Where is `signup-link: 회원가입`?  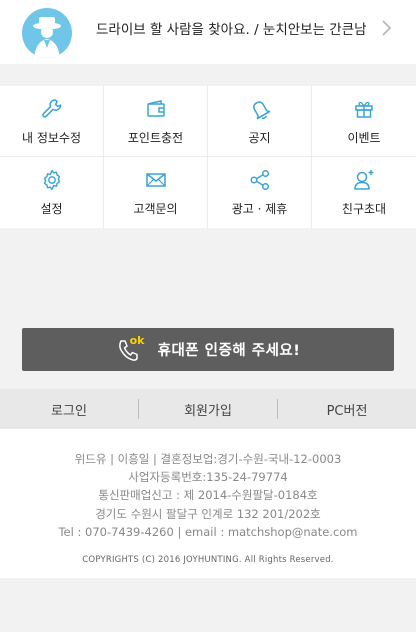
signup-link: 회원가입 is located at coordinates (208, 409).